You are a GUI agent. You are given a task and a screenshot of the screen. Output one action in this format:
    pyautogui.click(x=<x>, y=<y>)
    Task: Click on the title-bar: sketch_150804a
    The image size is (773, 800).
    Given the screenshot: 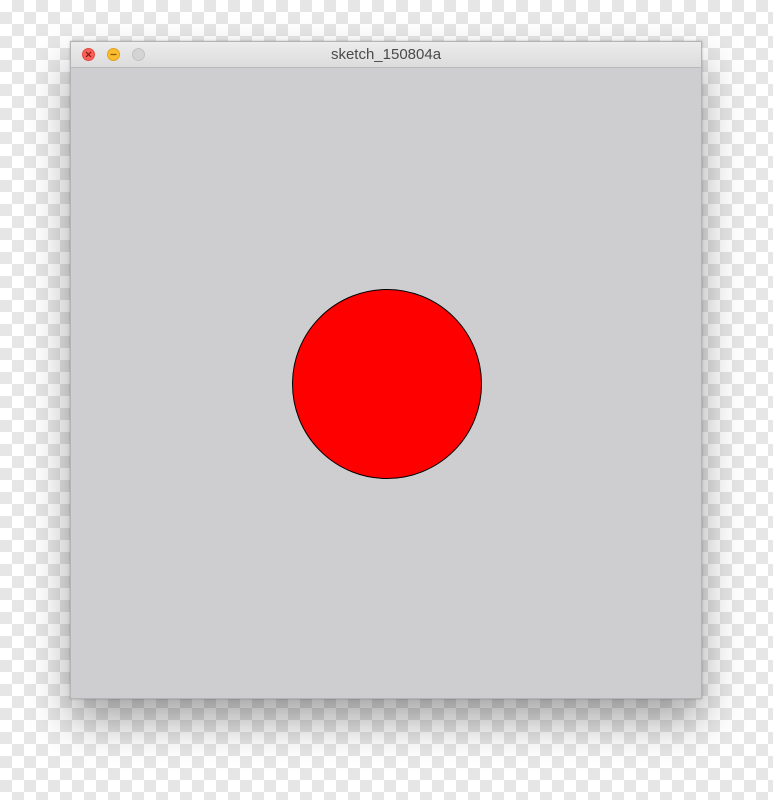 What is the action you would take?
    pyautogui.click(x=386, y=55)
    